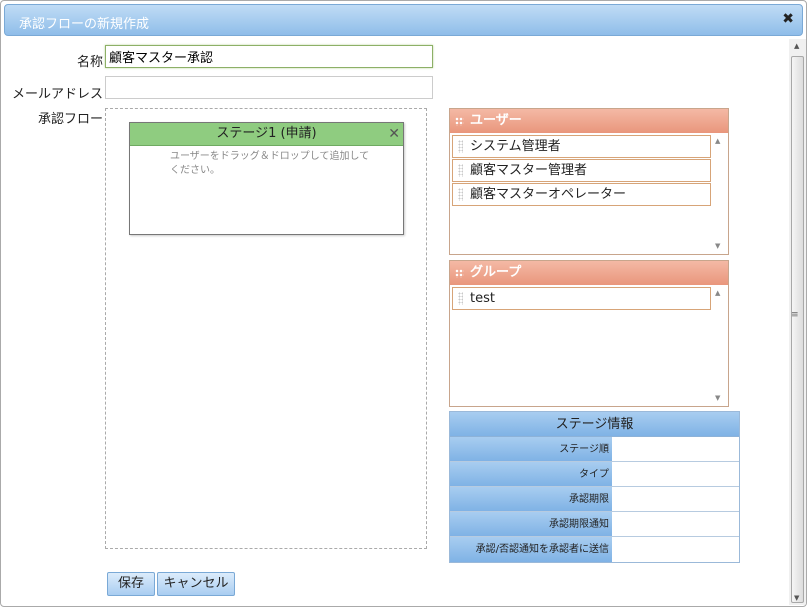 The width and height of the screenshot is (807, 607). What do you see at coordinates (70, 119) in the screenshot?
I see `flow-label: 承認フロー` at bounding box center [70, 119].